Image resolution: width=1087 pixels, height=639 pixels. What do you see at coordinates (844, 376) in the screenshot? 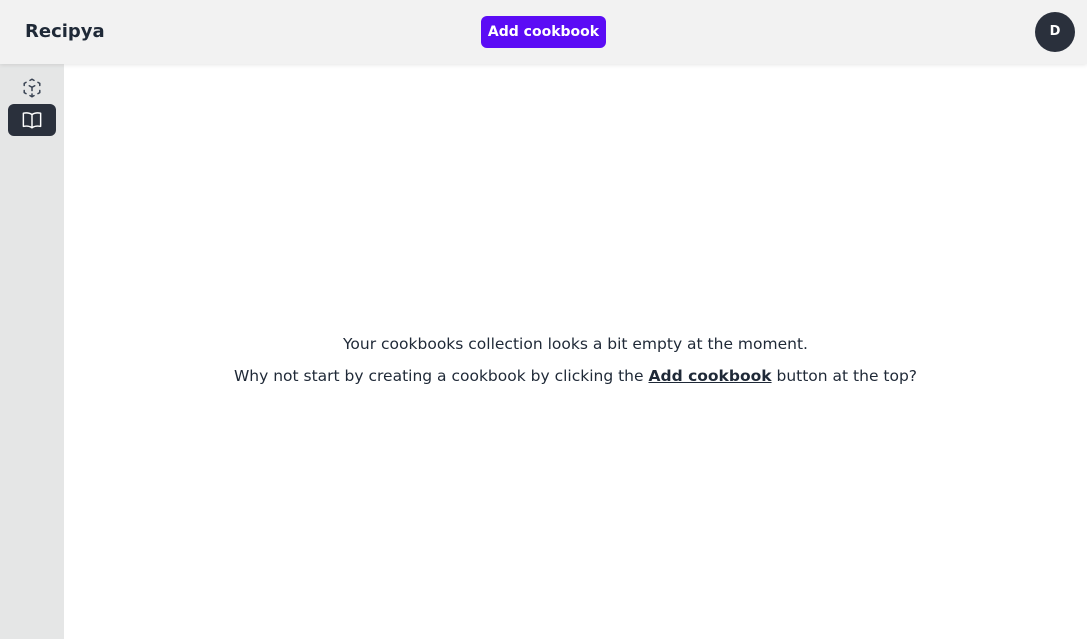
I see `empty-state-hint-suffix: button at the top?` at bounding box center [844, 376].